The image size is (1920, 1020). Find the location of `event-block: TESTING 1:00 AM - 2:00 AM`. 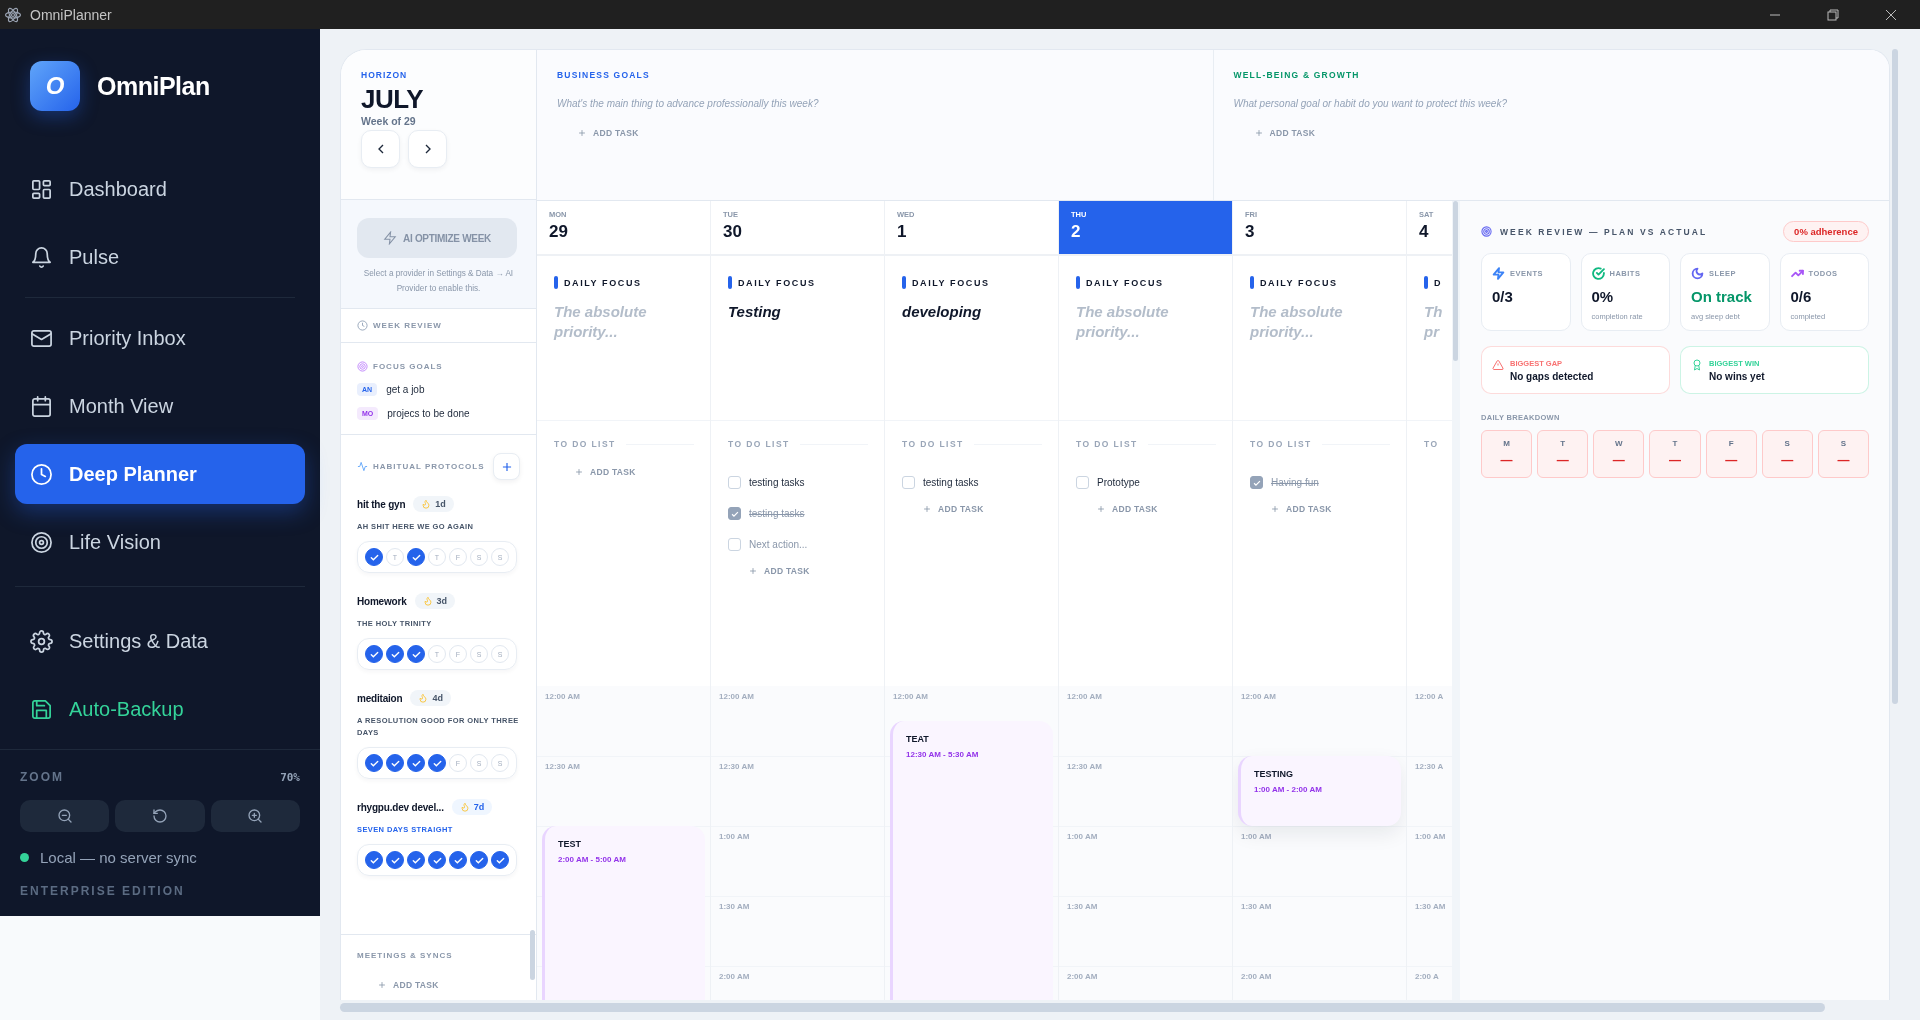

event-block: TESTING 1:00 AM - 2:00 AM is located at coordinates (1319, 791).